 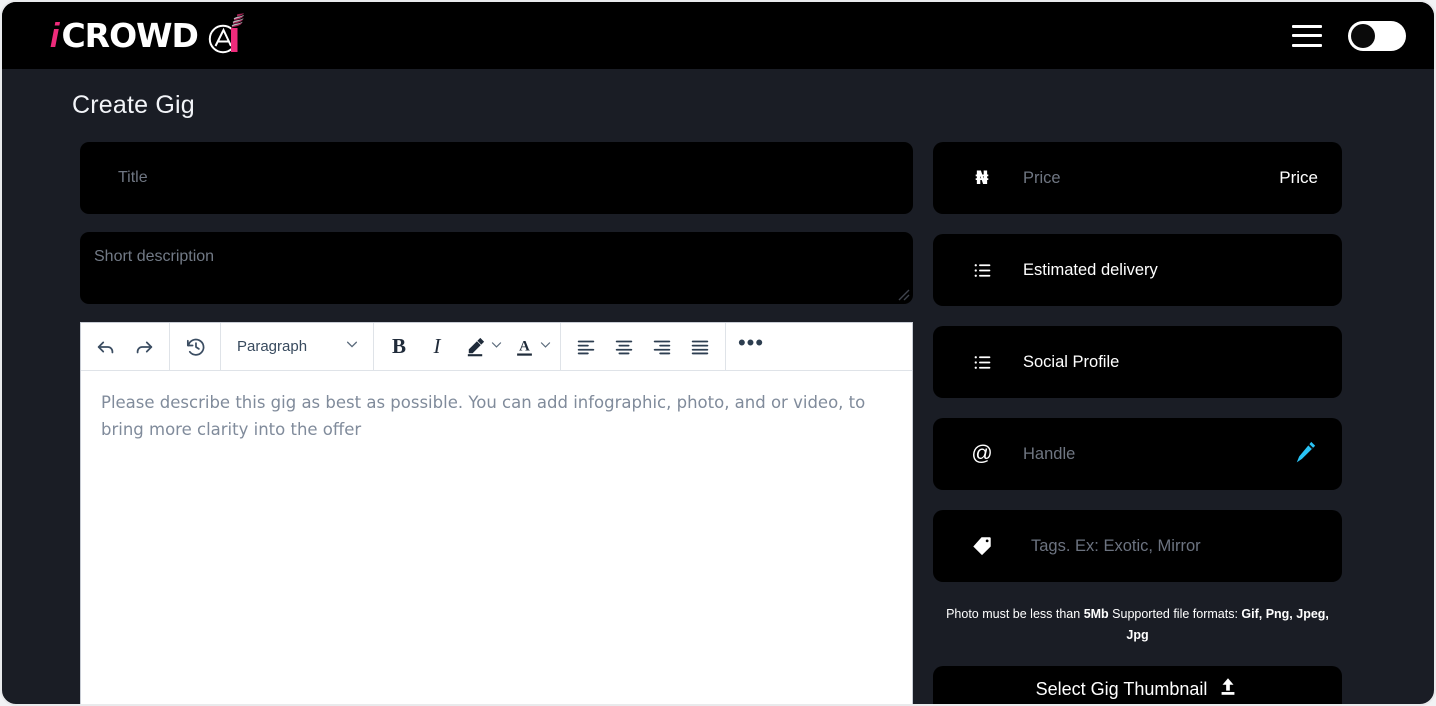 What do you see at coordinates (1137, 362) in the screenshot?
I see `social-profile-select: Social Profile` at bounding box center [1137, 362].